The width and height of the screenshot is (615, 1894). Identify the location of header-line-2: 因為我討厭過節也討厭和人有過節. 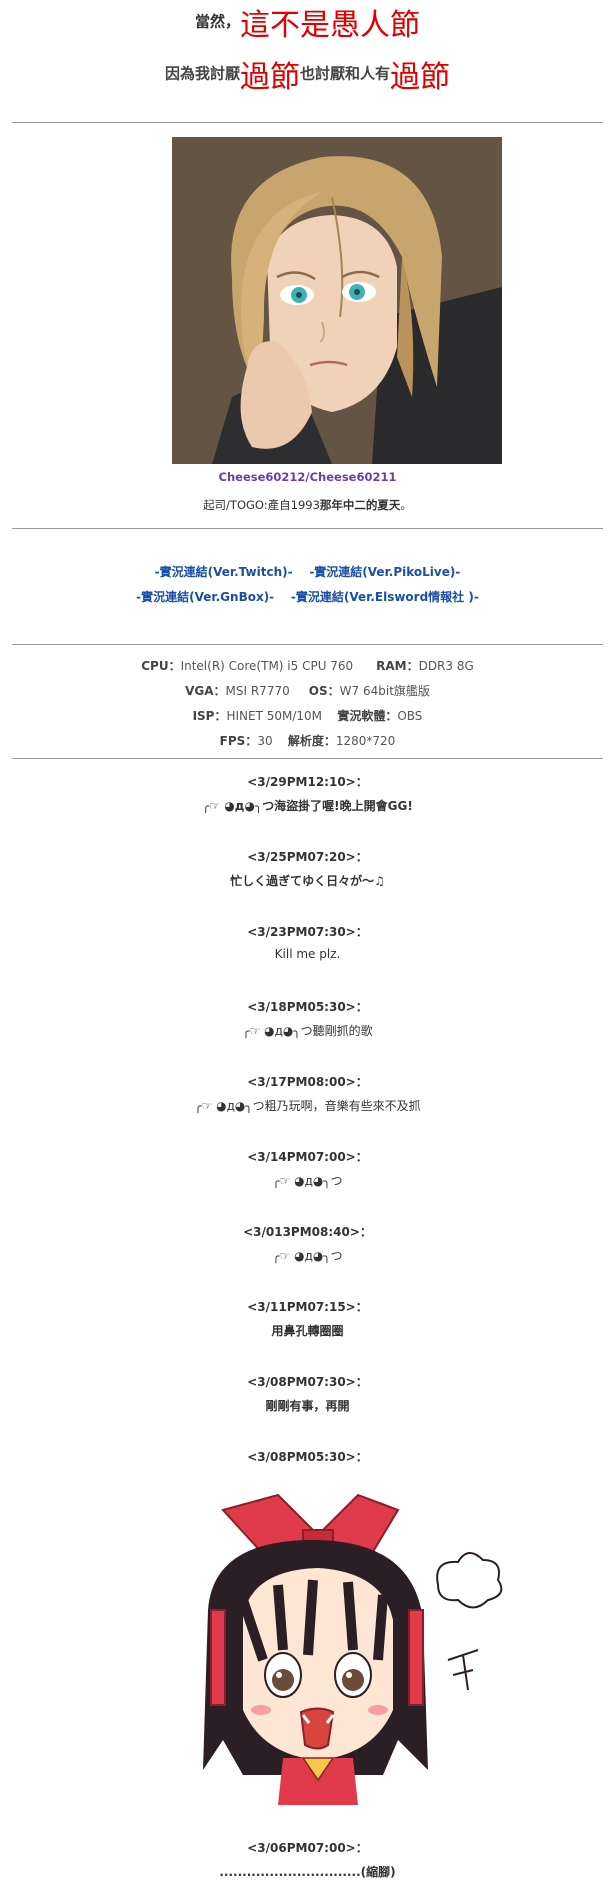
(307, 74).